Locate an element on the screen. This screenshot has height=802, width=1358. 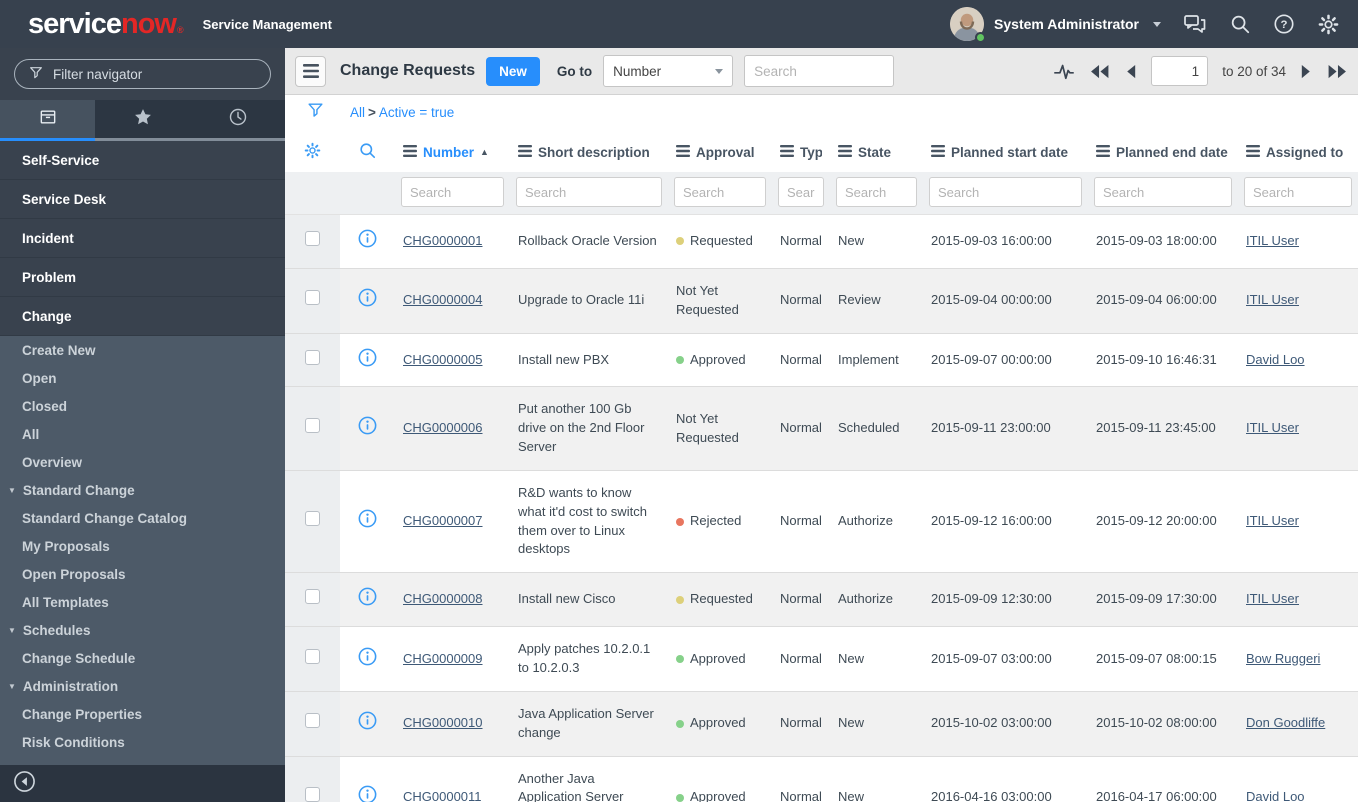
previous-page-icon is located at coordinates (1130, 71).